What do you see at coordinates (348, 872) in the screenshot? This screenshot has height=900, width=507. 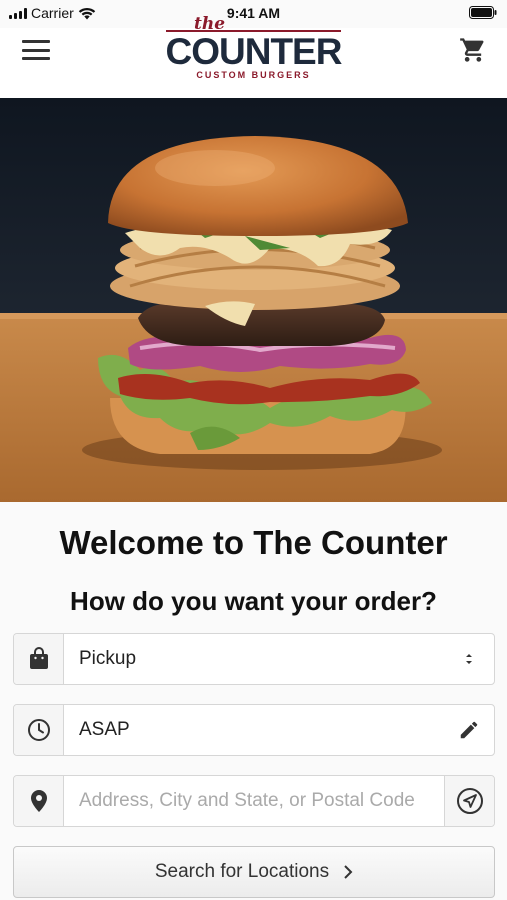 I see `chevron-right-icon` at bounding box center [348, 872].